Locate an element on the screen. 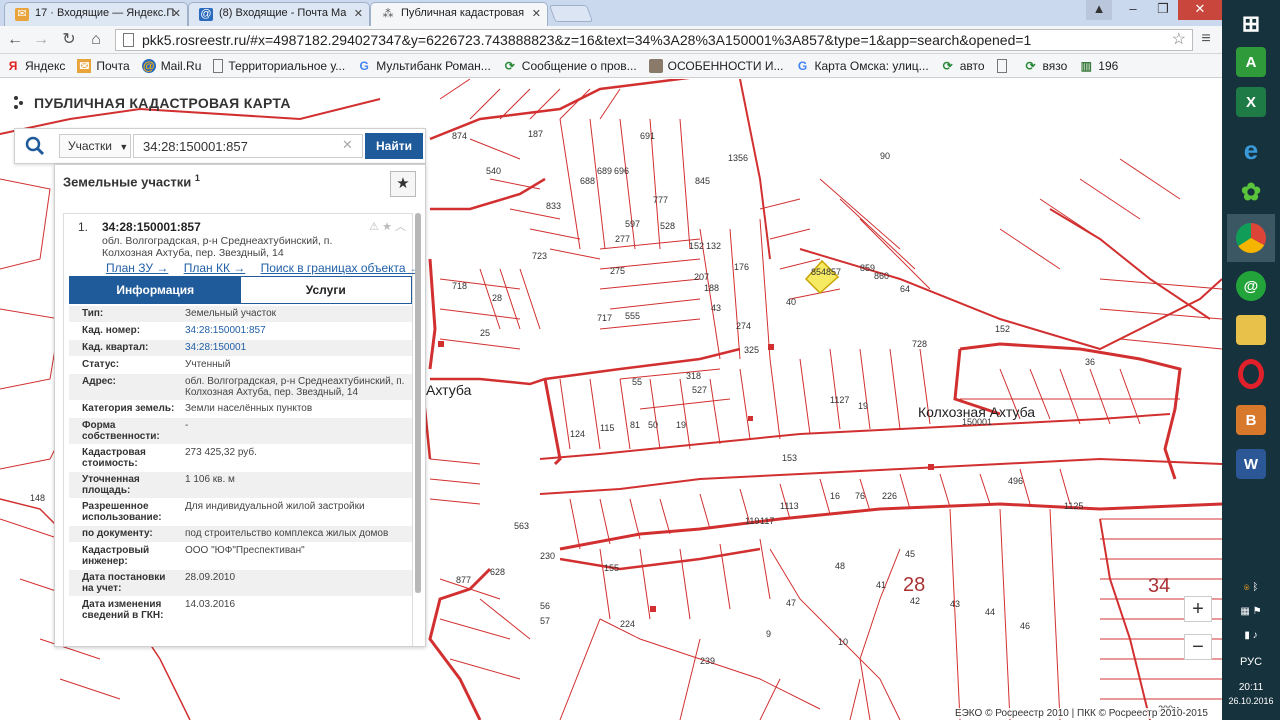 This screenshot has height=720, width=1280. tray-app-icon: ◉ is located at coordinates (1247, 587).